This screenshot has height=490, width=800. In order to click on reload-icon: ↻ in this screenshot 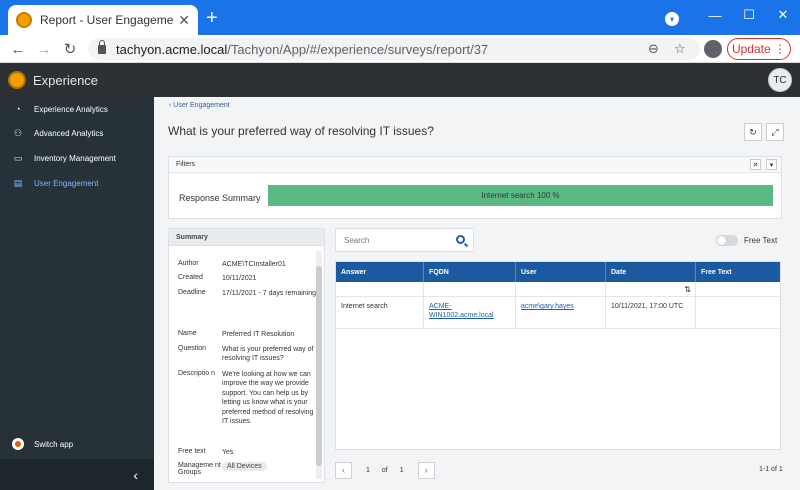, I will do `click(70, 49)`.